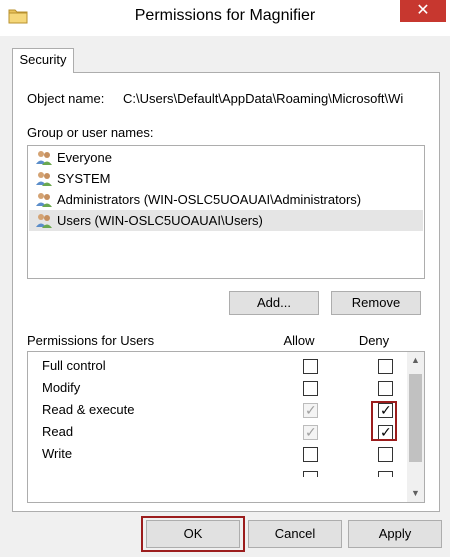  What do you see at coordinates (374, 340) in the screenshot?
I see `deny-column-header: Deny` at bounding box center [374, 340].